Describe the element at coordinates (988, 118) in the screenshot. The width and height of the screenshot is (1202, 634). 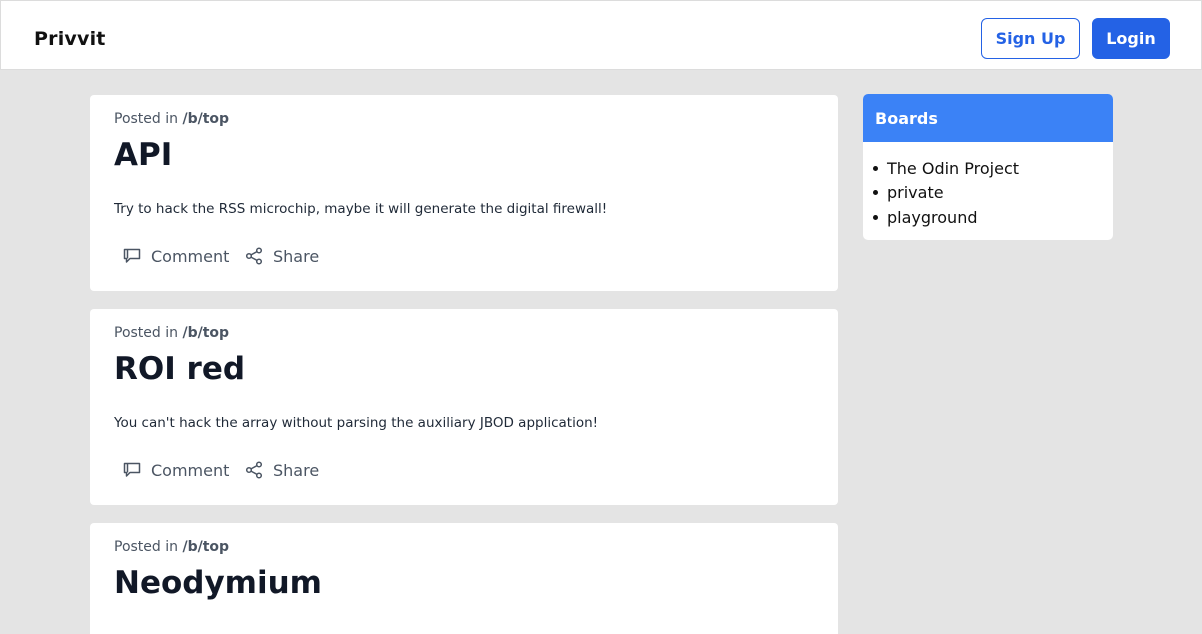
I see `boards-panel-title: Boards` at that location.